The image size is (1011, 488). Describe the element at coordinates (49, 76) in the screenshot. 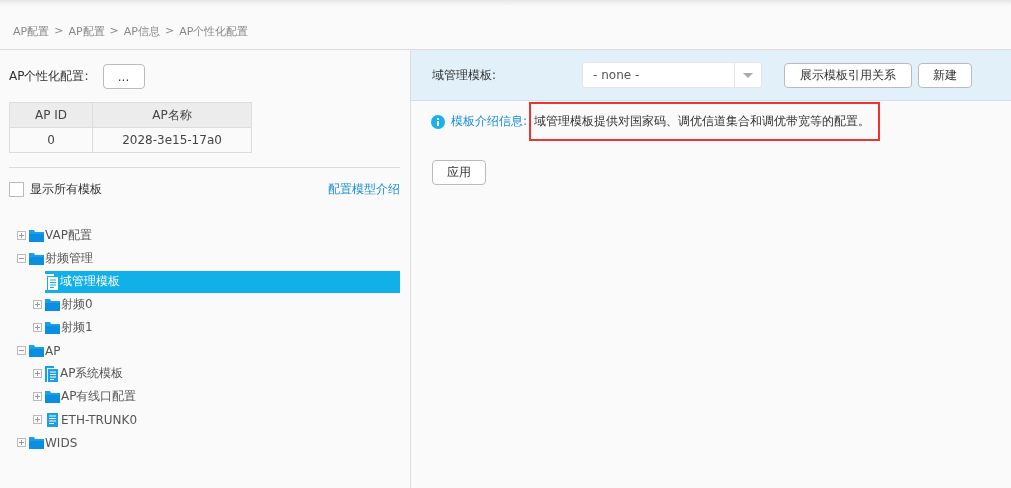

I see `field-label: AP个性化配置:` at that location.